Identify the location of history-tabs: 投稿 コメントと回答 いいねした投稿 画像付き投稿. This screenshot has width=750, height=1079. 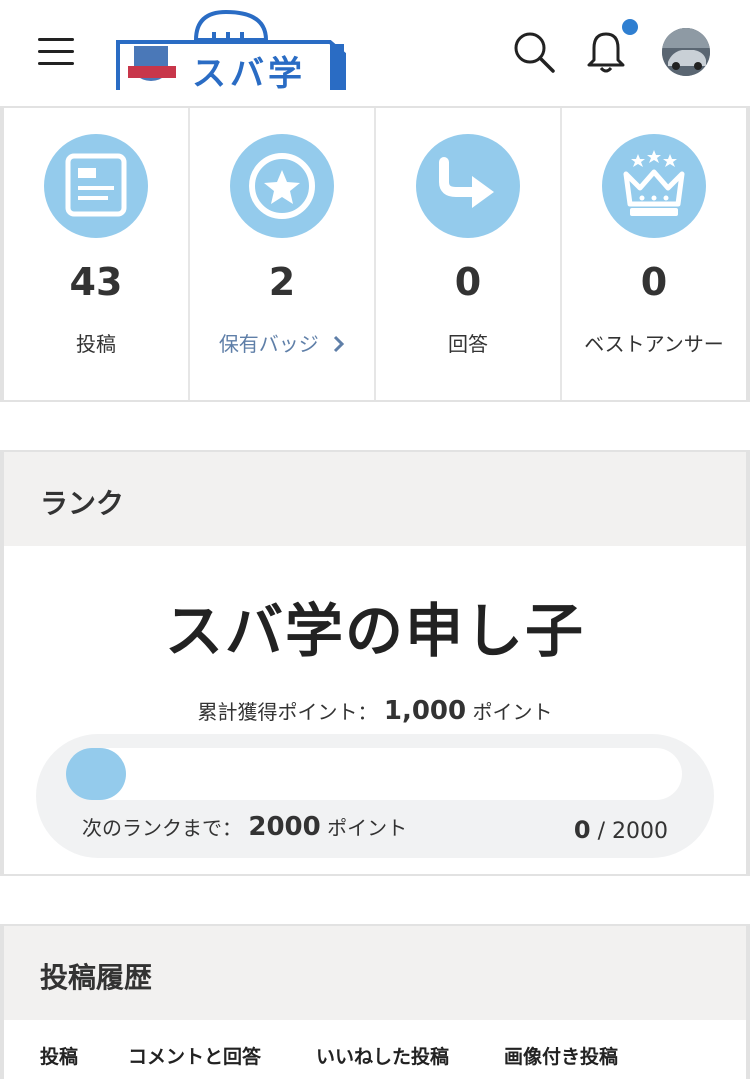
(375, 1049).